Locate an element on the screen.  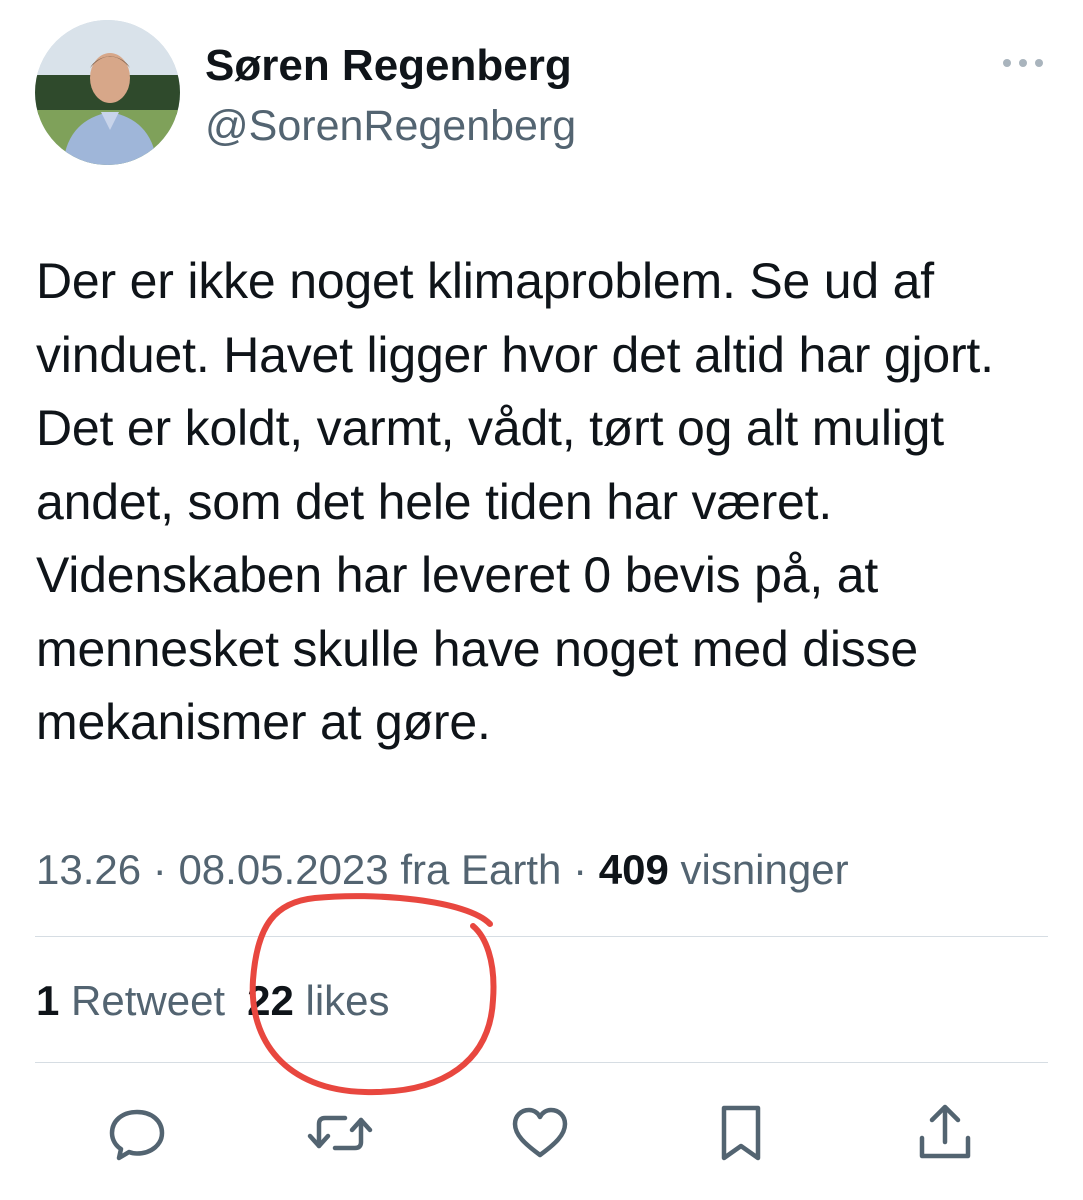
retweet-button is located at coordinates (340, 1133).